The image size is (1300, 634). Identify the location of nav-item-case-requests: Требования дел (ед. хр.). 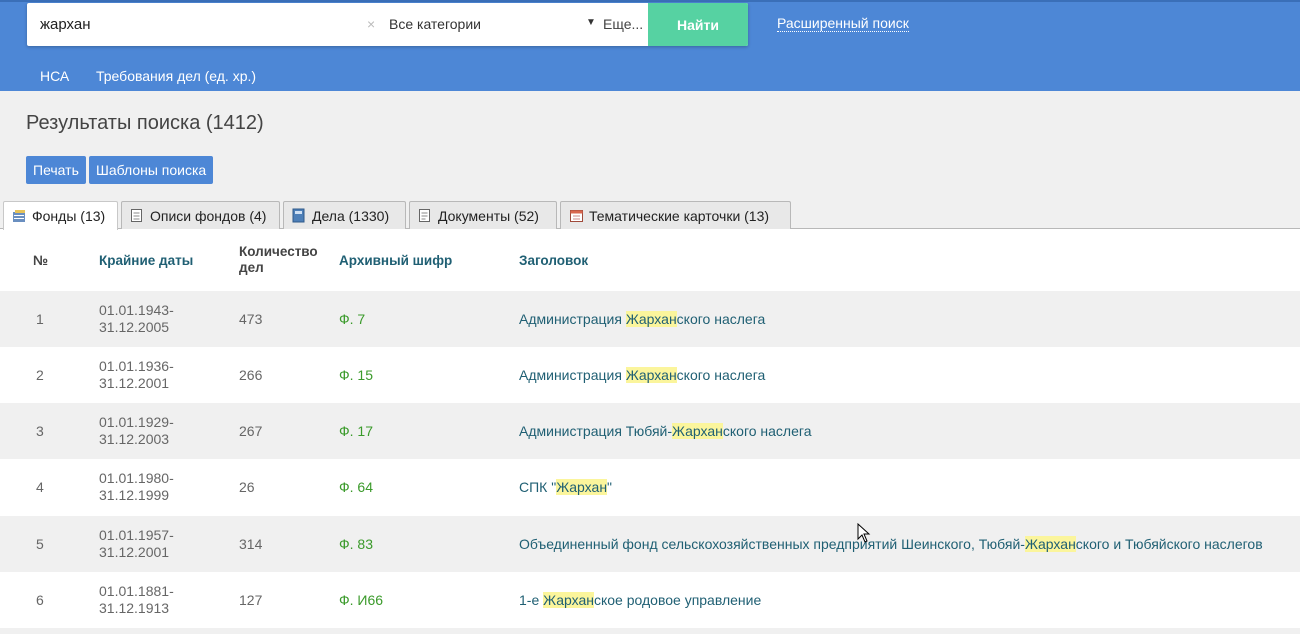
(176, 76).